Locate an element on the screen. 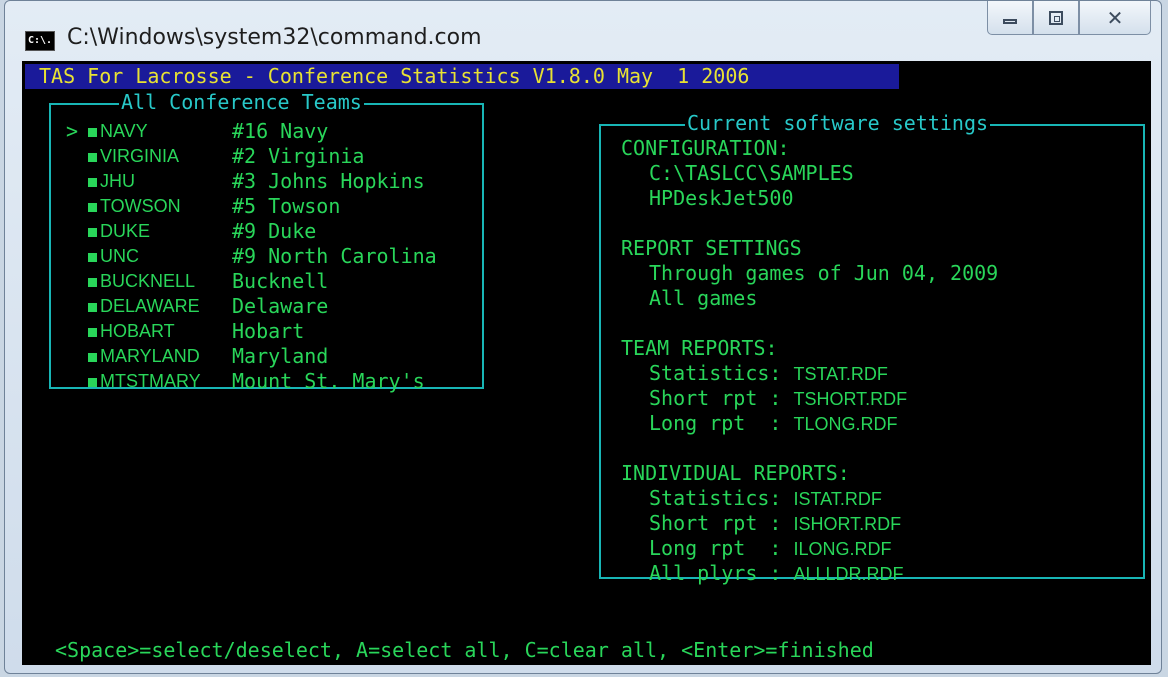 This screenshot has width=1168, height=677. report-through-date: Through games of Jun 04, 2009 is located at coordinates (824, 273).